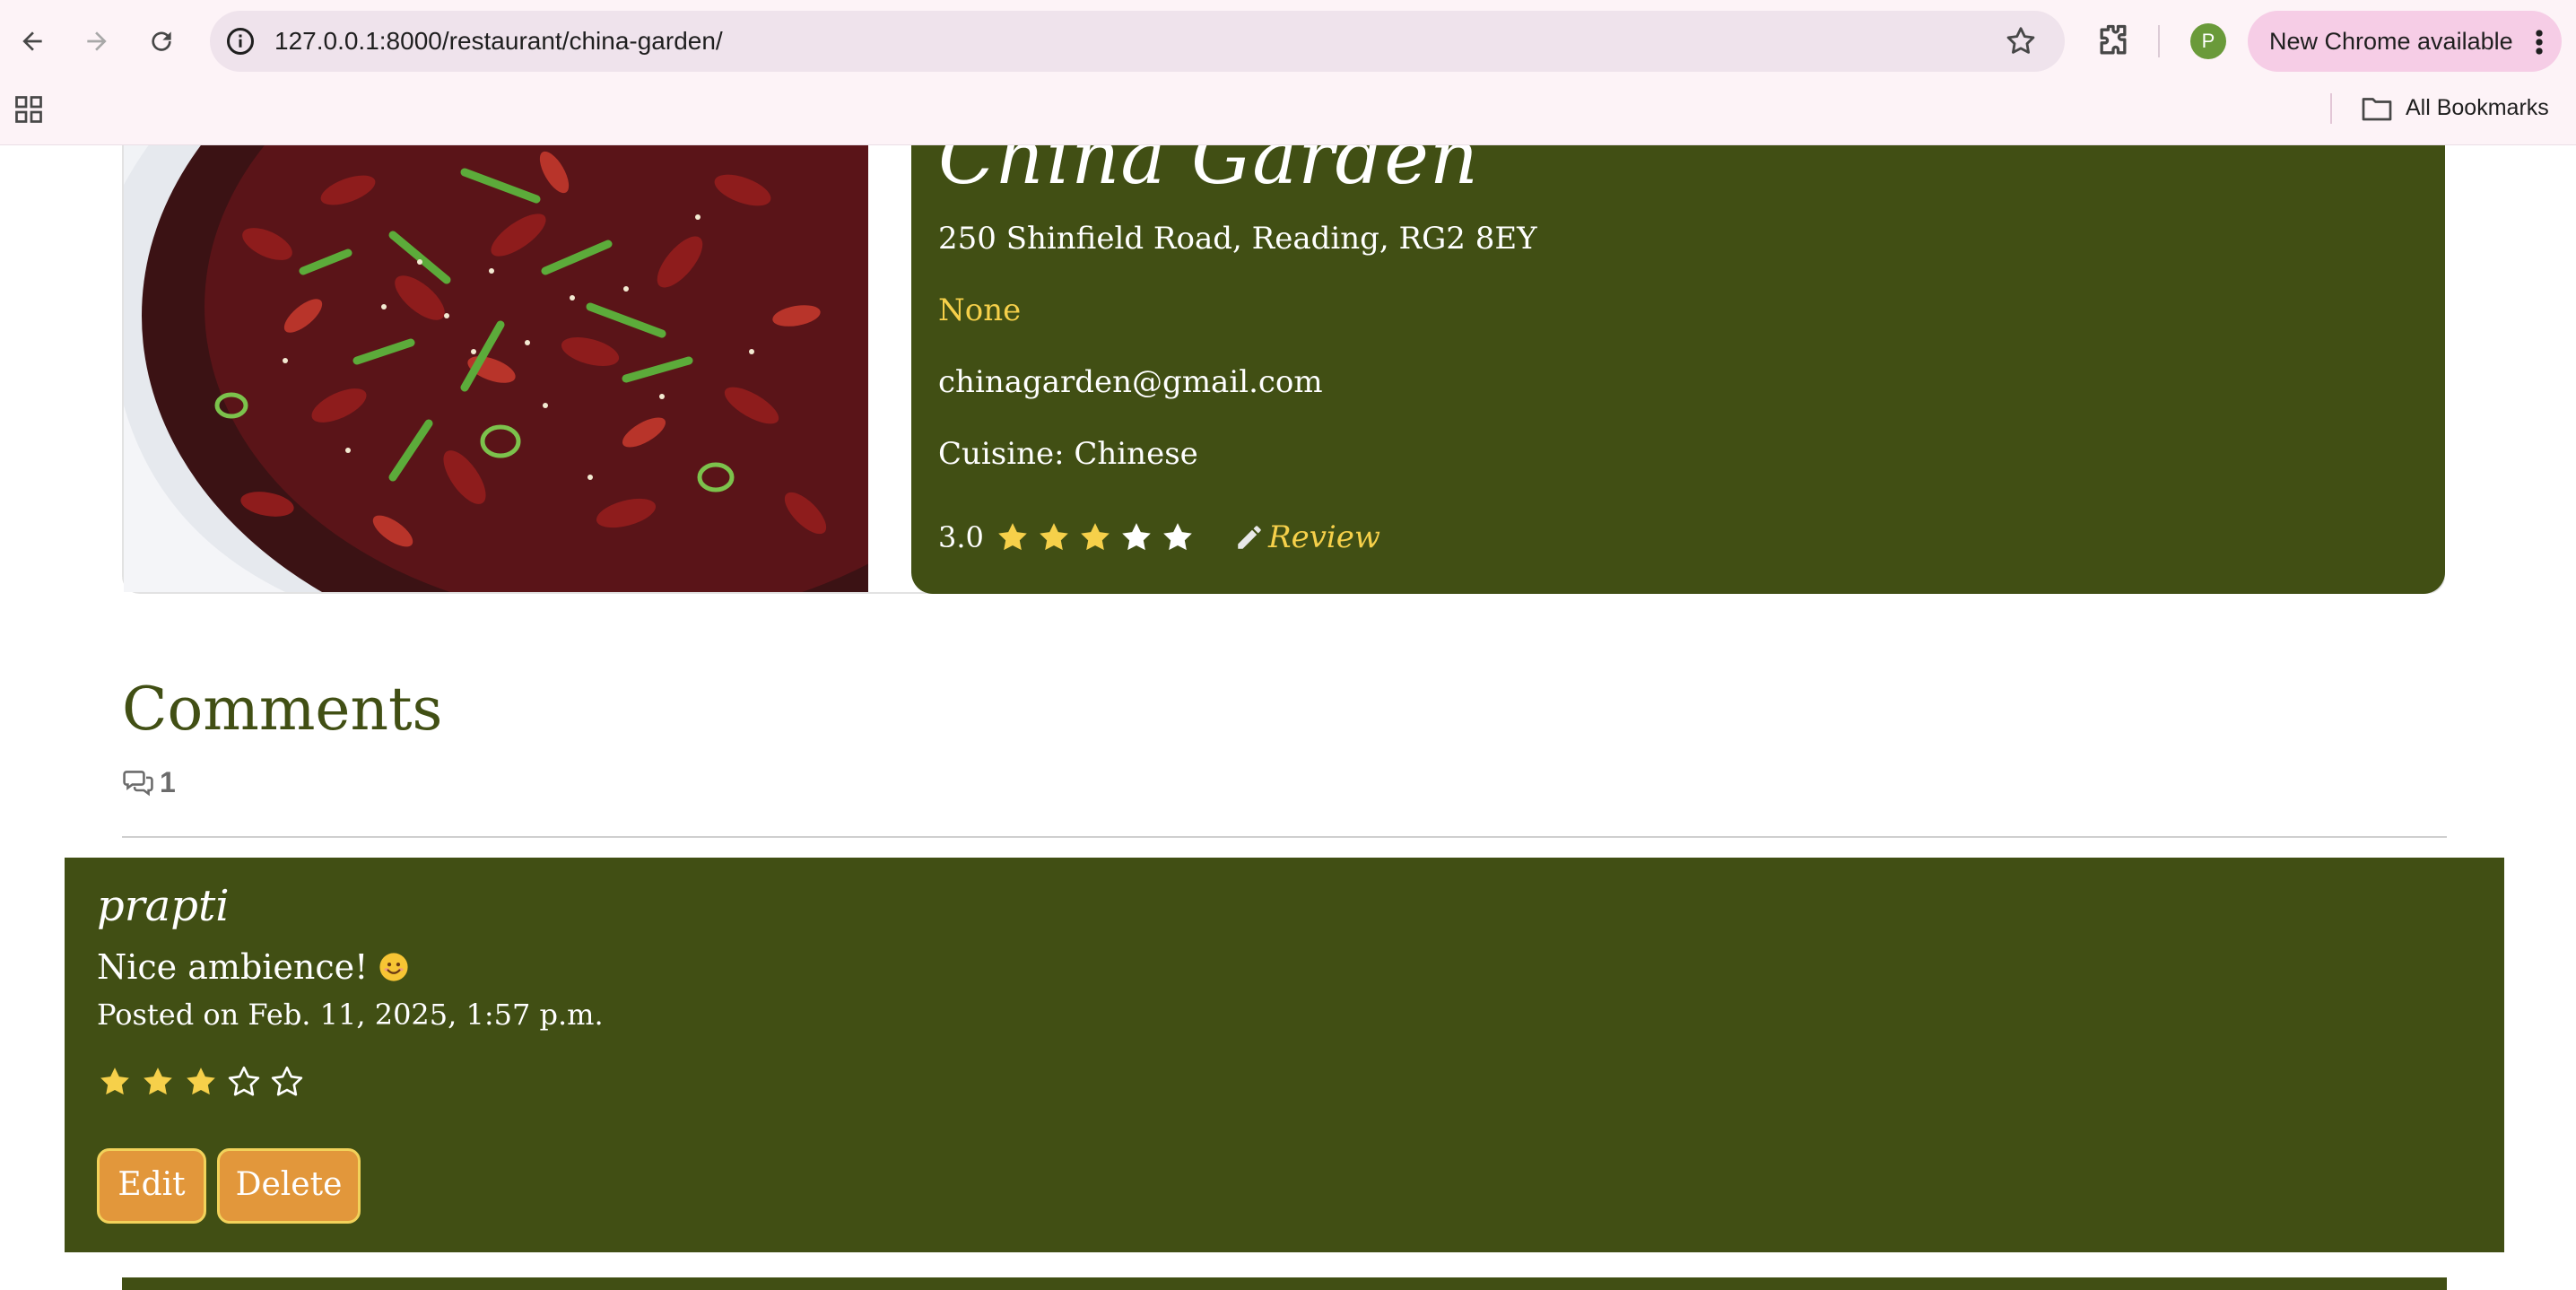 This screenshot has height=1290, width=2576. Describe the element at coordinates (1324, 537) in the screenshot. I see `review-link-label: Review` at that location.